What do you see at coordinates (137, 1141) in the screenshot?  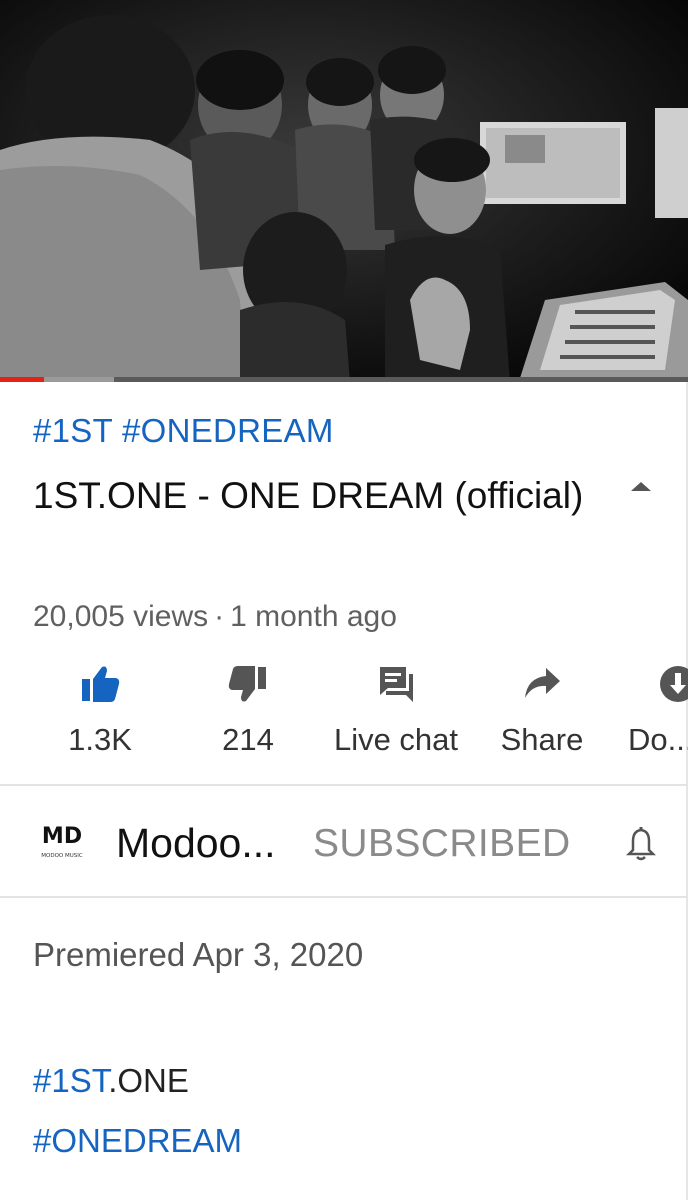 I see `hashtag-line-2: #ONEDREAM` at bounding box center [137, 1141].